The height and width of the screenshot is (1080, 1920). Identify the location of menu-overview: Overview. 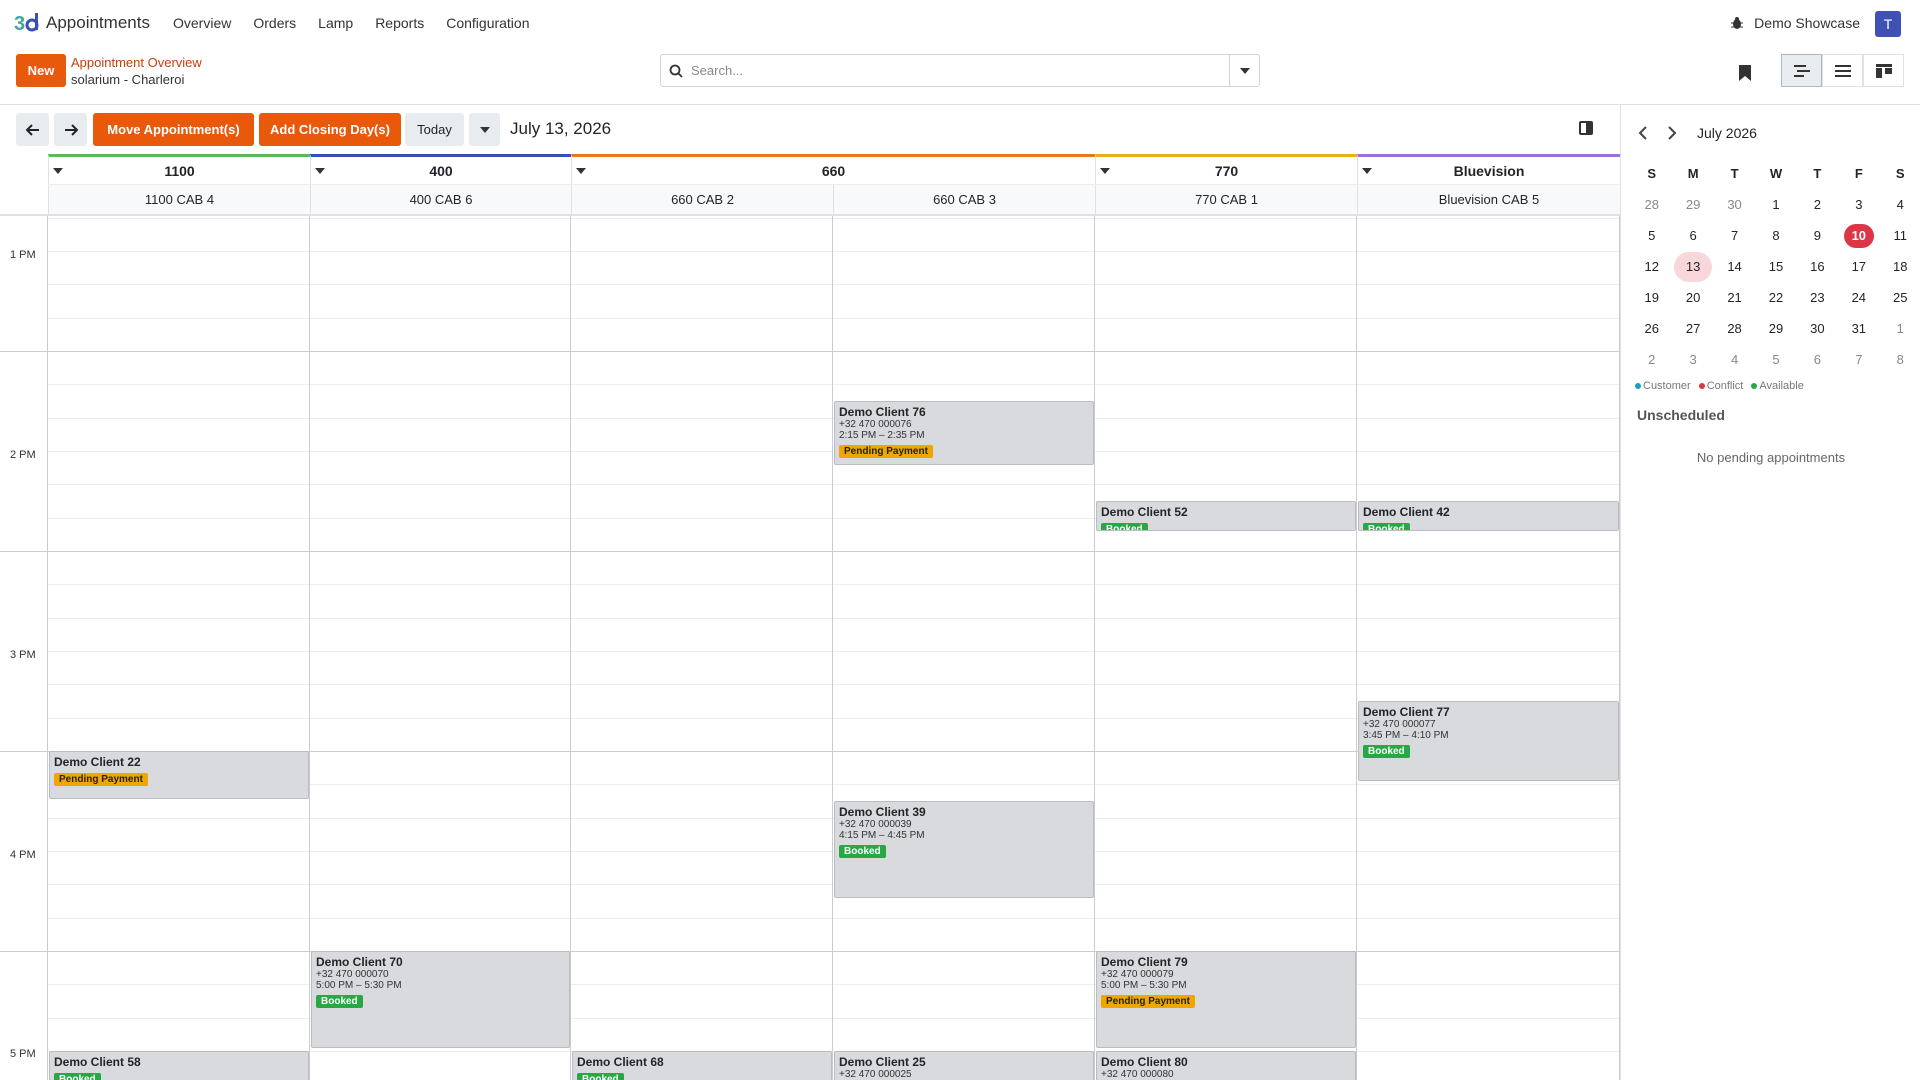
(202, 23).